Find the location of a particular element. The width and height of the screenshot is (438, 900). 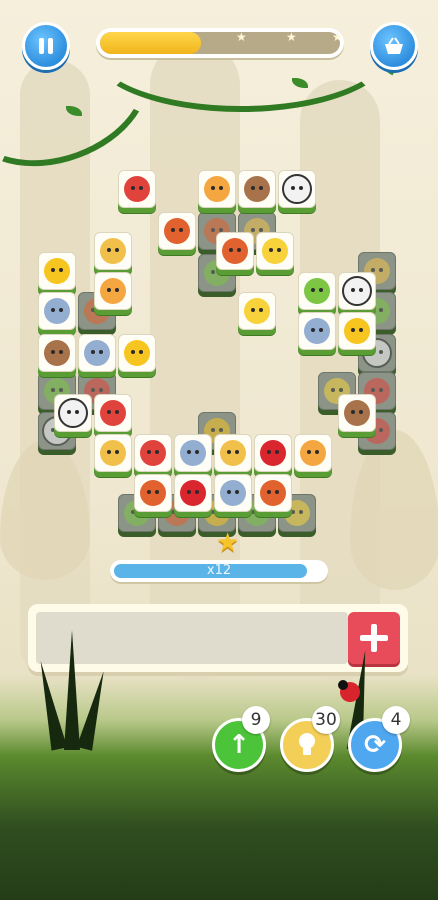

lightbulb-icon is located at coordinates (307, 744).